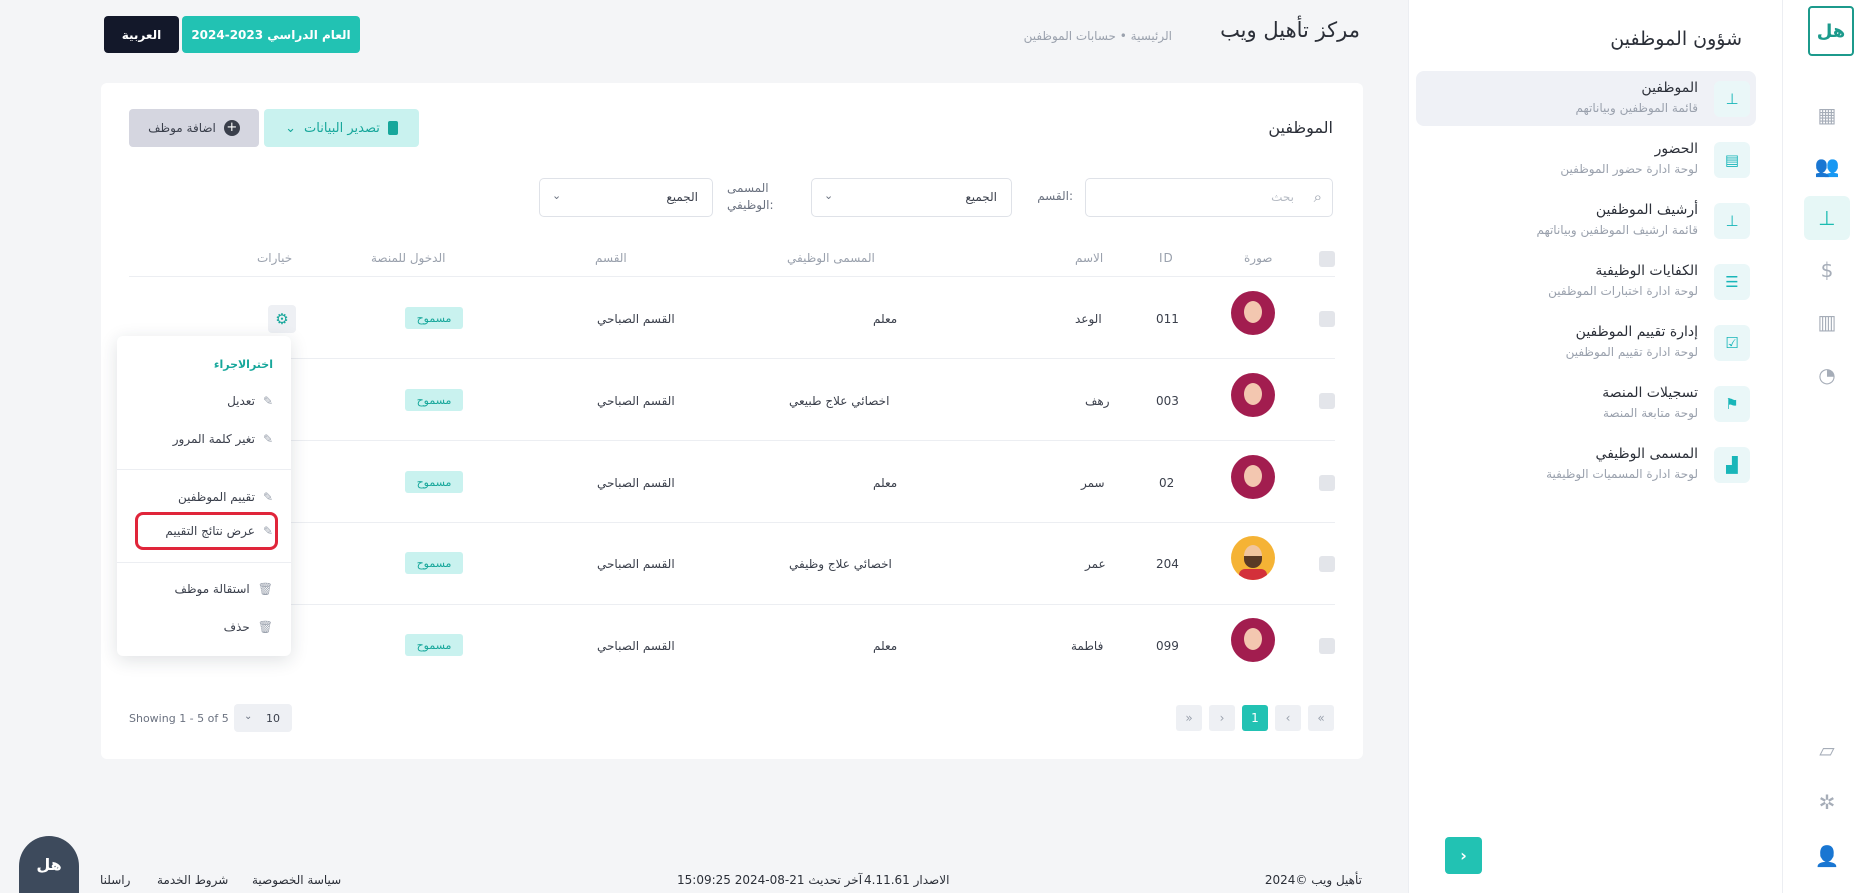  Describe the element at coordinates (1087, 646) in the screenshot. I see `row-name: فاطمة` at that location.